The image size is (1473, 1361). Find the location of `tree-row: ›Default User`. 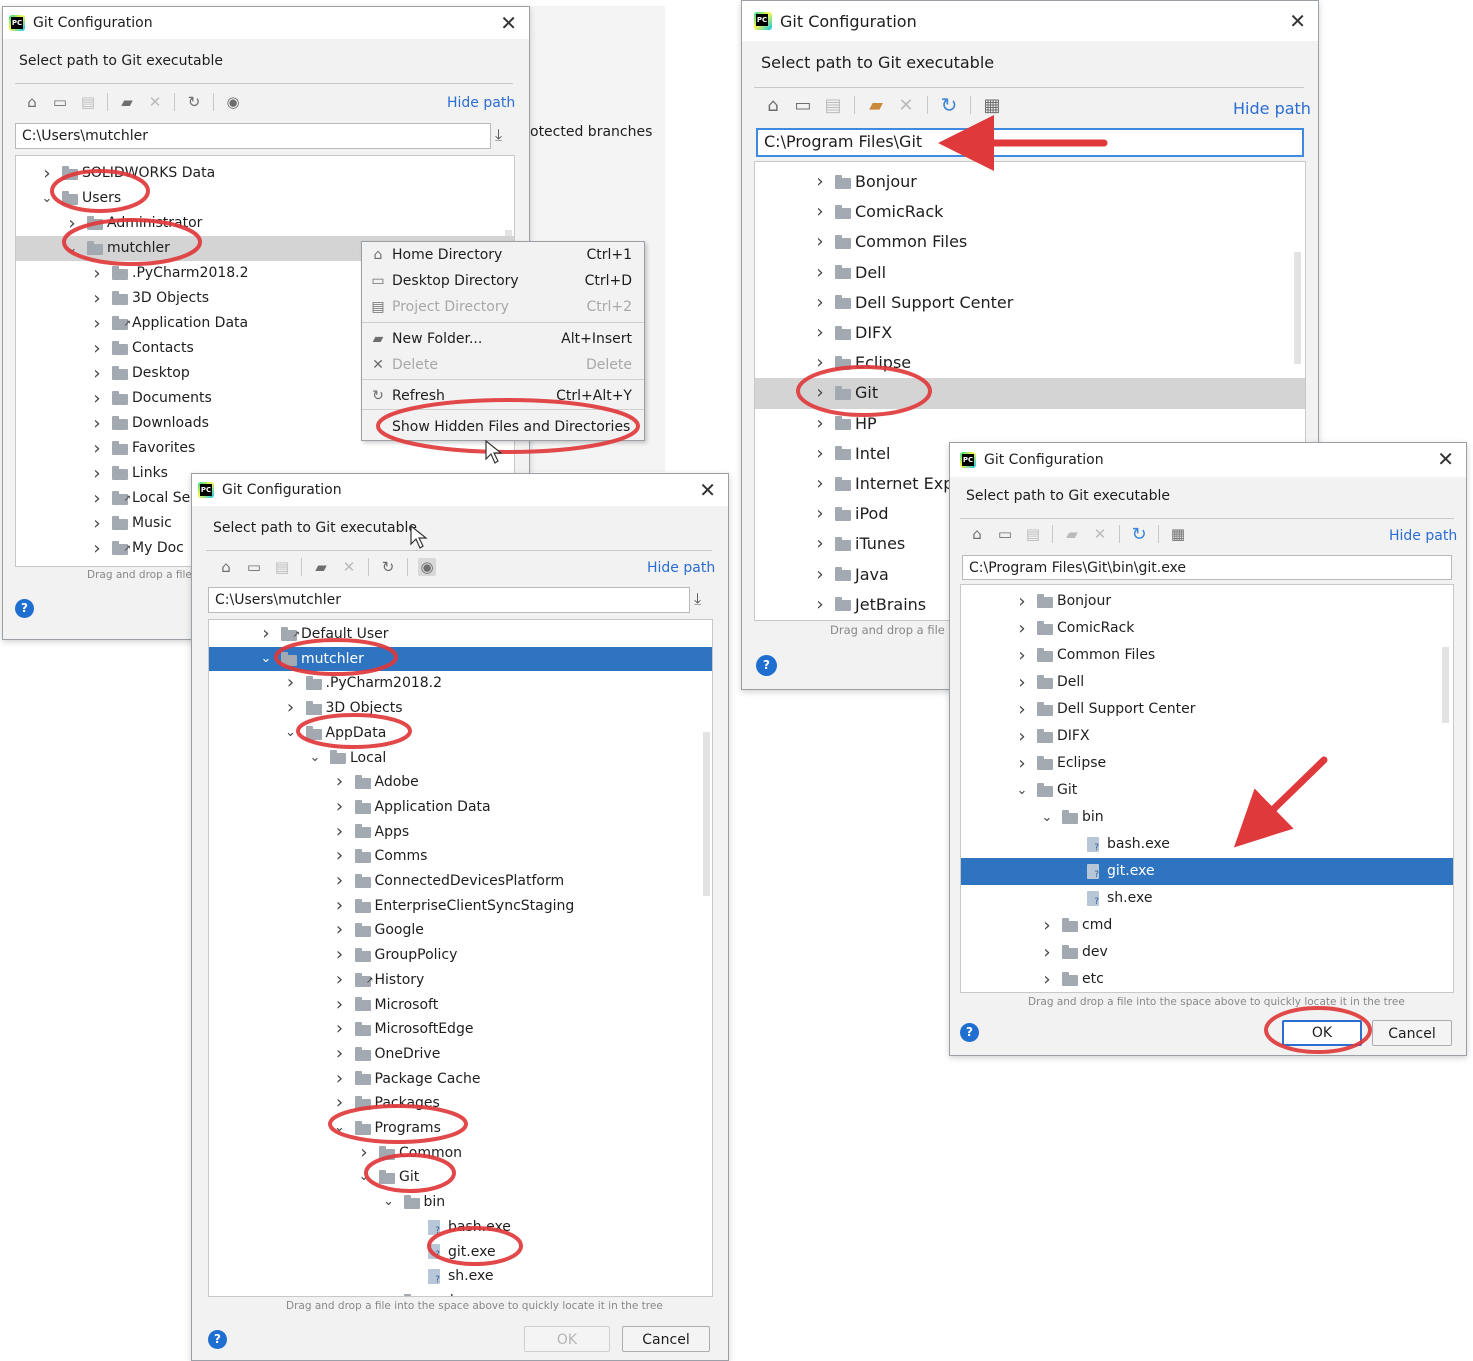

tree-row: ›Default User is located at coordinates (460, 634).